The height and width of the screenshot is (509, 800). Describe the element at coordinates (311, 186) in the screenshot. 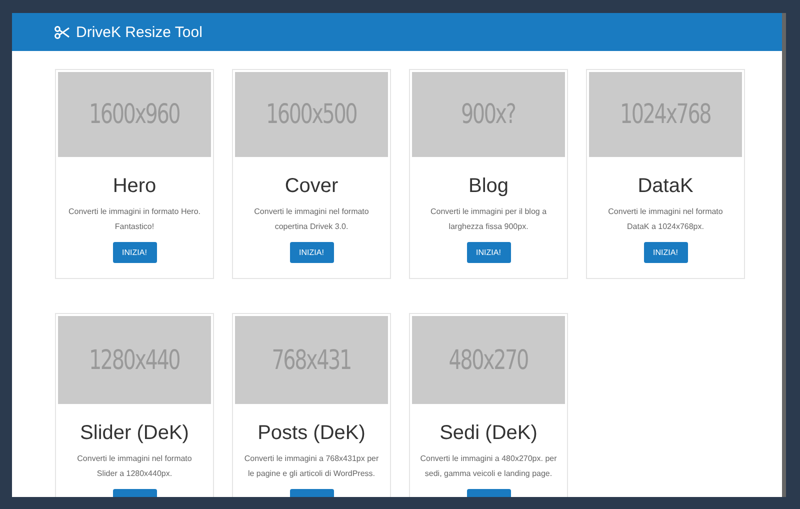

I see `card-title: Cover` at that location.